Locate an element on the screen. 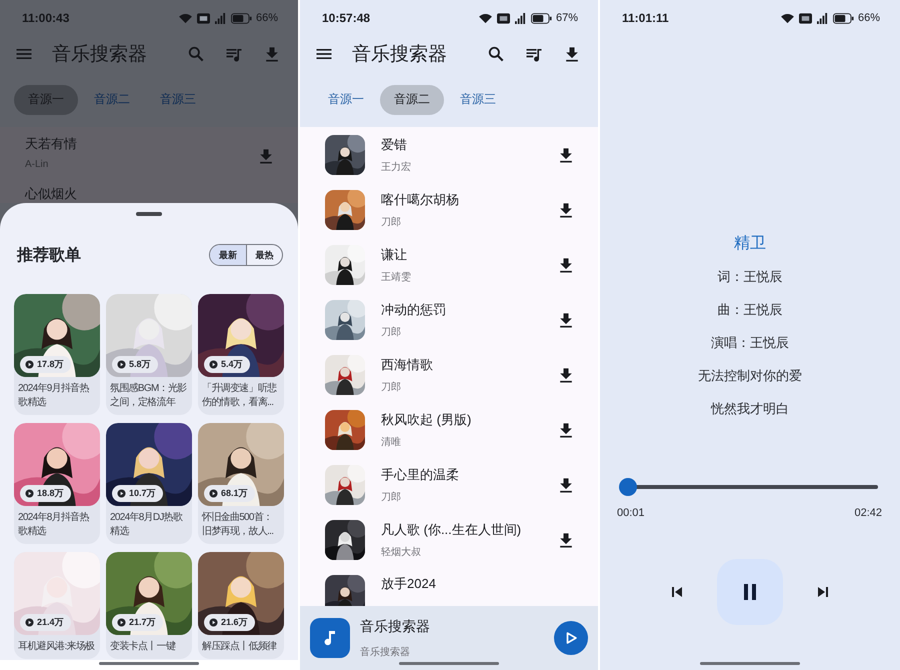 Image resolution: width=900 pixels, height=670 pixels. play-count: 21.6万 is located at coordinates (234, 622).